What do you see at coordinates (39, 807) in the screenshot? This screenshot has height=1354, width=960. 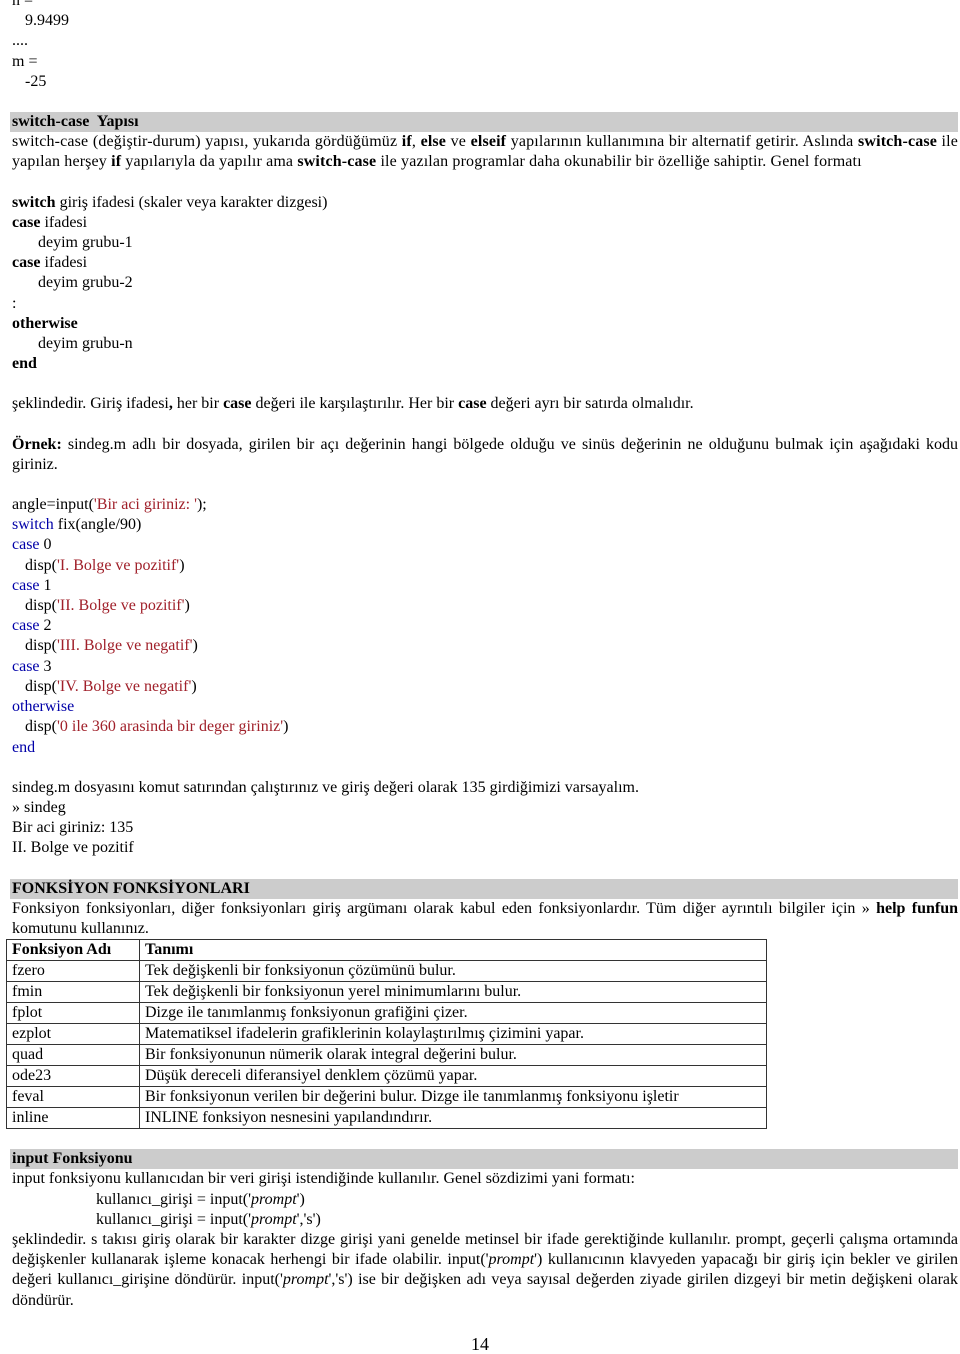 I see `run-output-line: » sindeg` at bounding box center [39, 807].